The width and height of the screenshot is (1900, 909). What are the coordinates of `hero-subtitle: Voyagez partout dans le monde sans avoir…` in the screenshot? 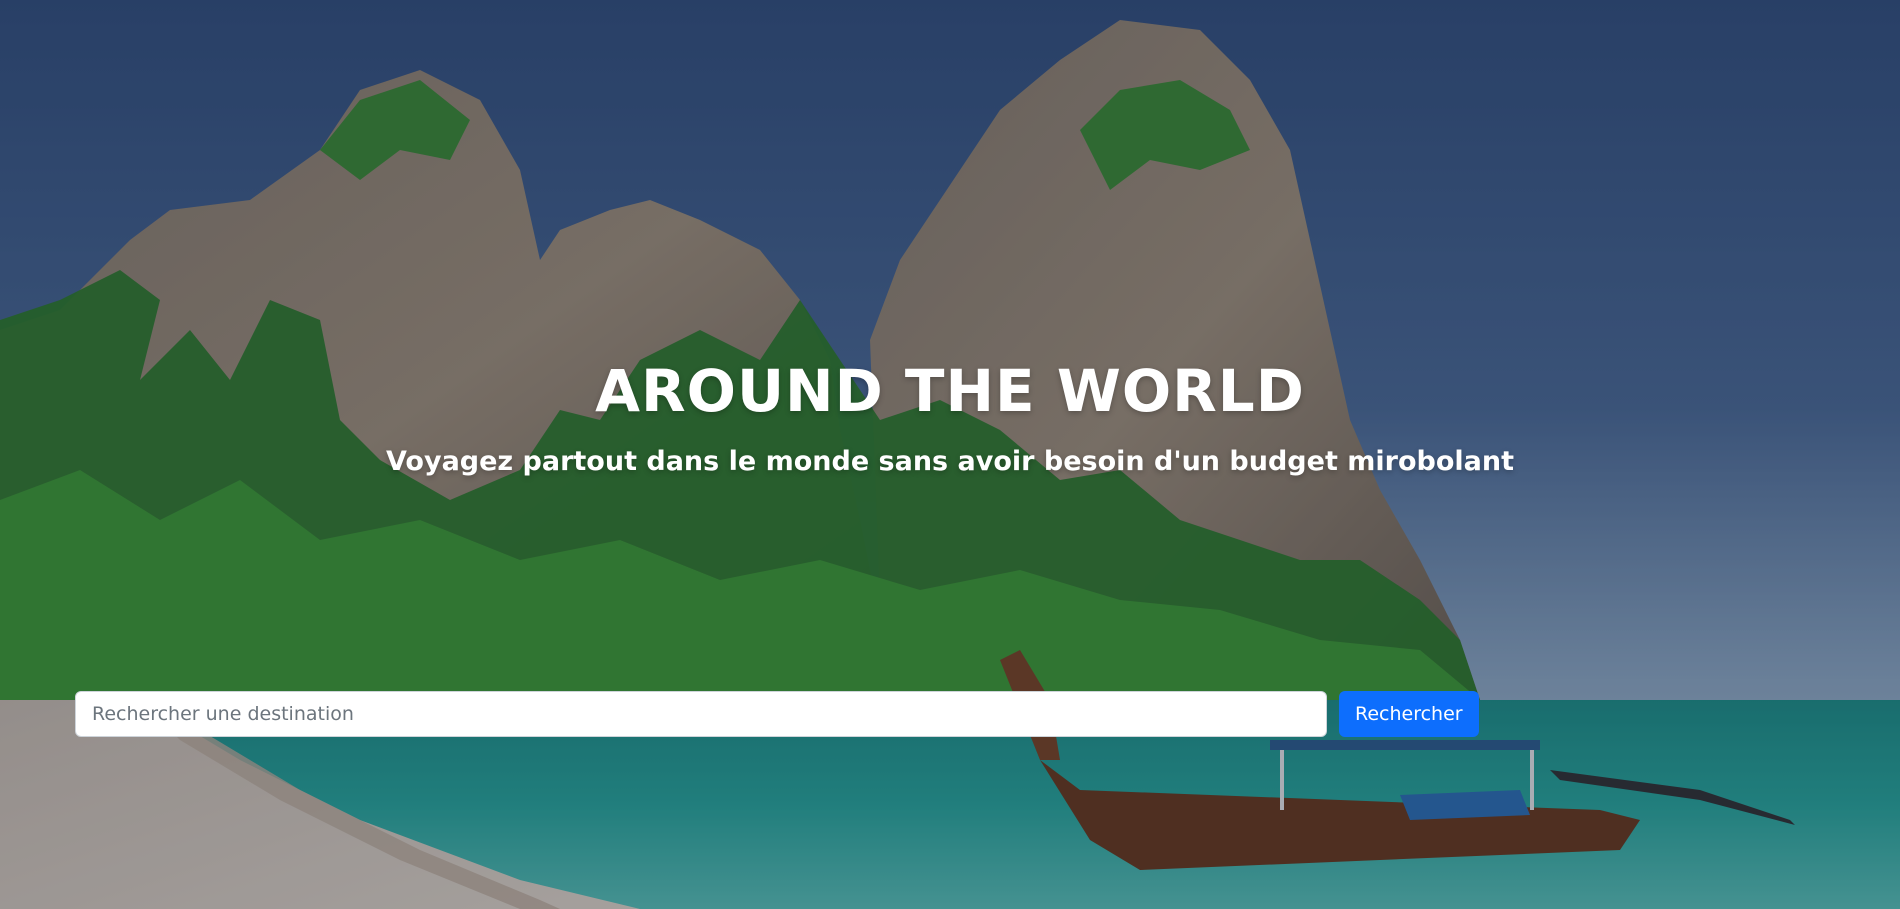 It's located at (950, 461).